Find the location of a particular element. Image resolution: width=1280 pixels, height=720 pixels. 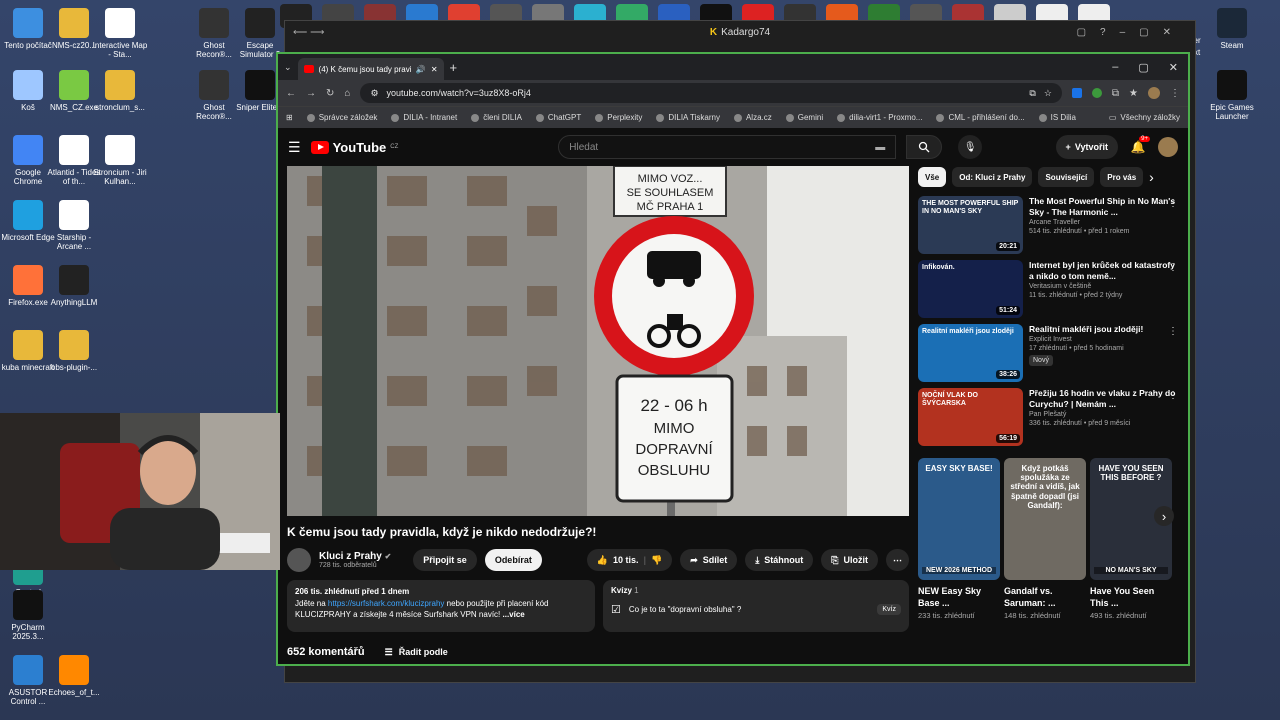

video-title: Realitní makléři jsou zloději! is located at coordinates (1104, 329).